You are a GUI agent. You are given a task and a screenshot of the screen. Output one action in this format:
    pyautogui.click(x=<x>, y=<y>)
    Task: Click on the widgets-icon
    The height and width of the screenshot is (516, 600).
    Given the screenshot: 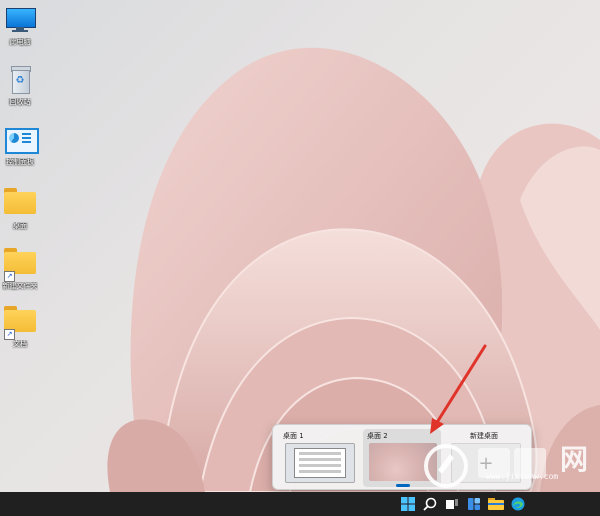 What is the action you would take?
    pyautogui.click(x=474, y=504)
    